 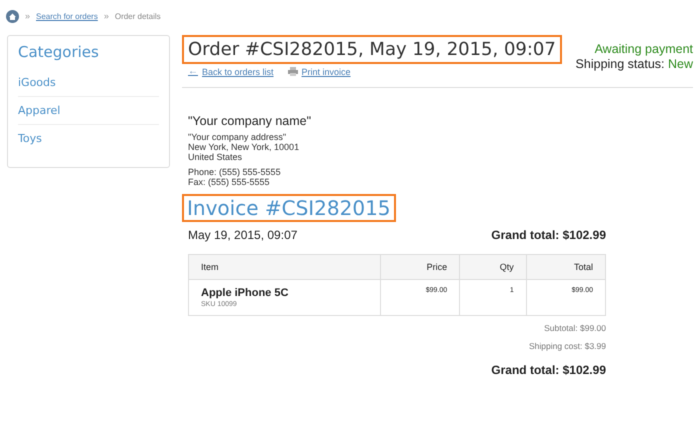 I want to click on home-icon, so click(x=12, y=16).